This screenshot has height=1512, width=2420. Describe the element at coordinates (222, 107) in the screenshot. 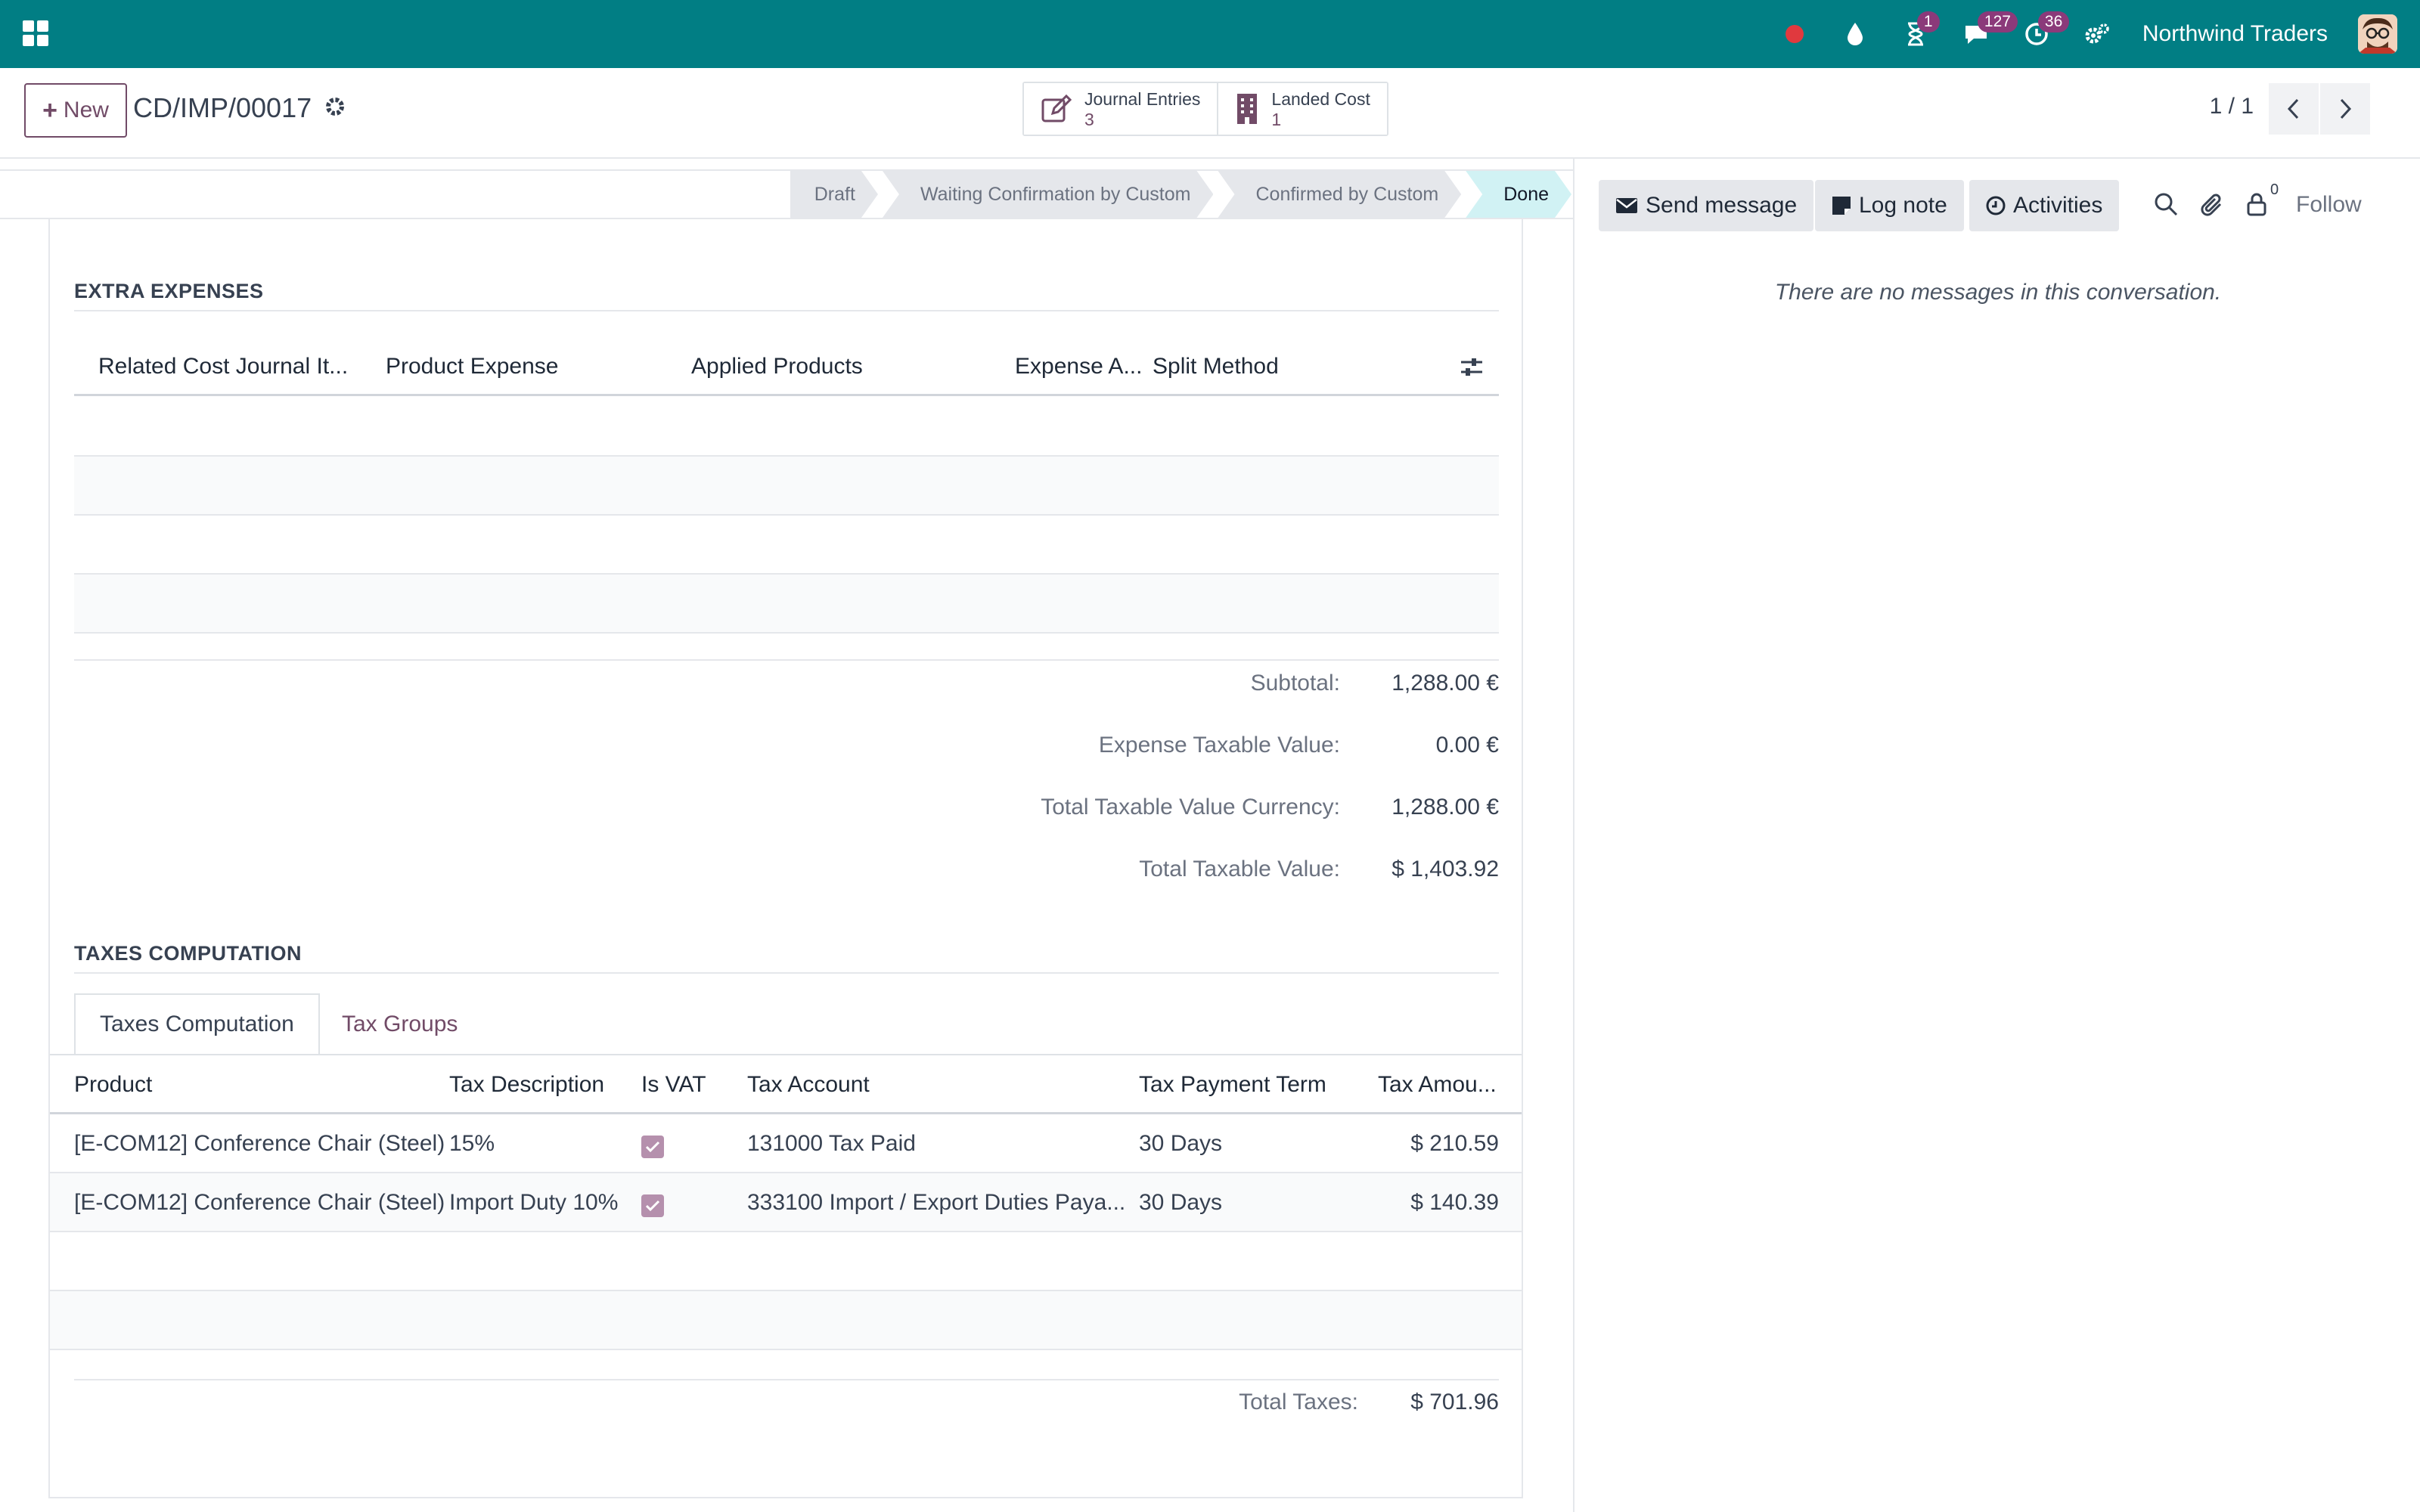

I see `record-breadcrumb-title: CD/IMP/00017` at that location.